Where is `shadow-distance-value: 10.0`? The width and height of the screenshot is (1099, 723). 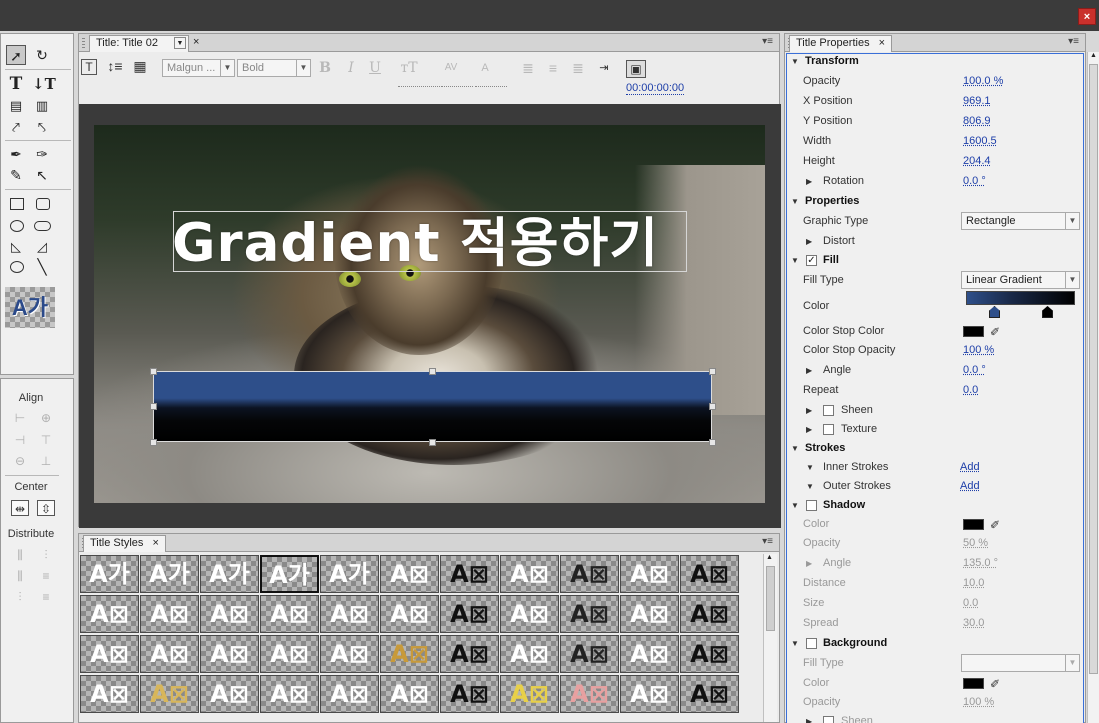 shadow-distance-value: 10.0 is located at coordinates (973, 583).